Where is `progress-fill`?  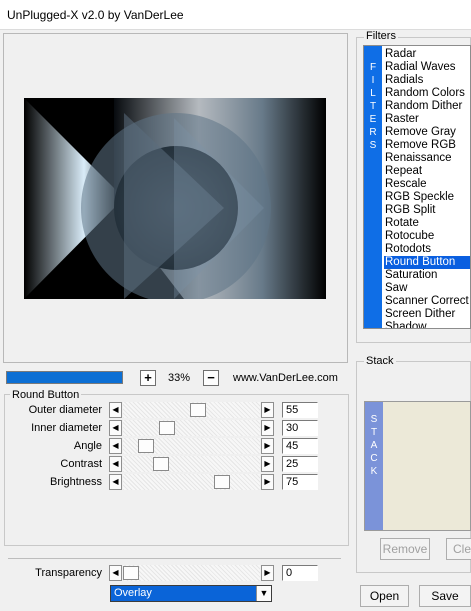
progress-fill is located at coordinates (64, 377).